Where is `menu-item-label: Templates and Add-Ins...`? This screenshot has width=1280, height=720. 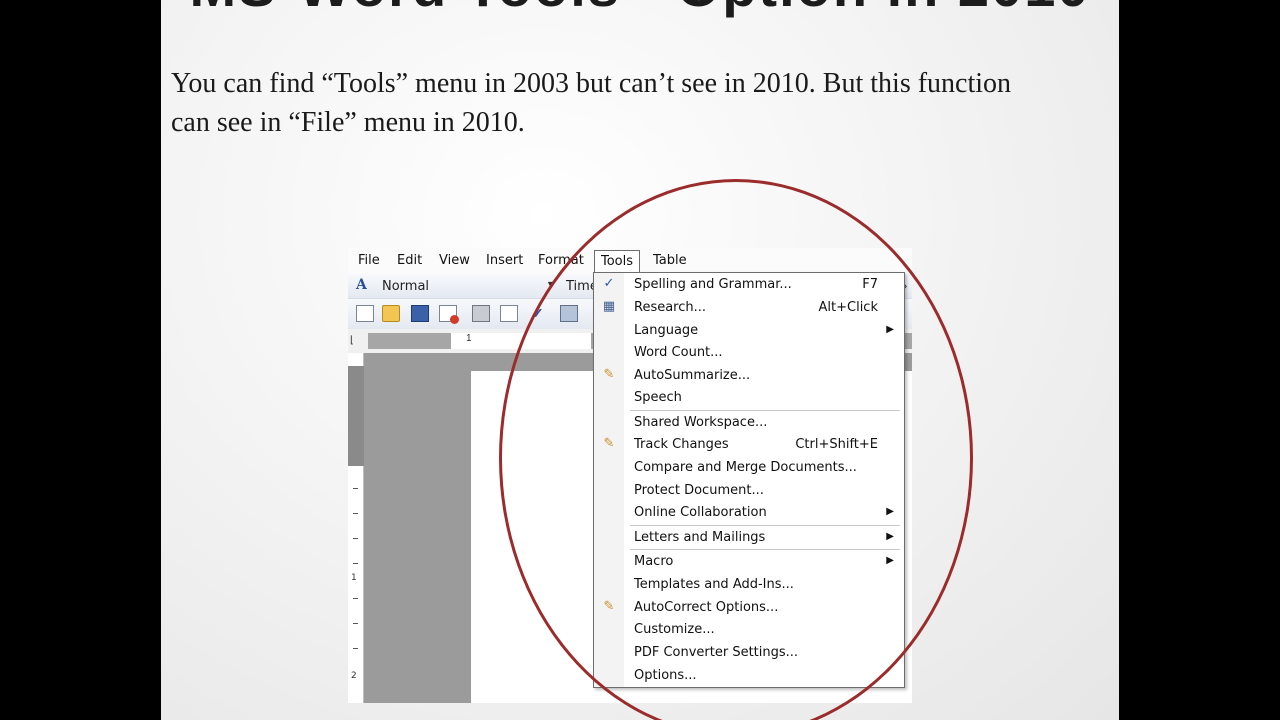
menu-item-label: Templates and Add-Ins... is located at coordinates (714, 584).